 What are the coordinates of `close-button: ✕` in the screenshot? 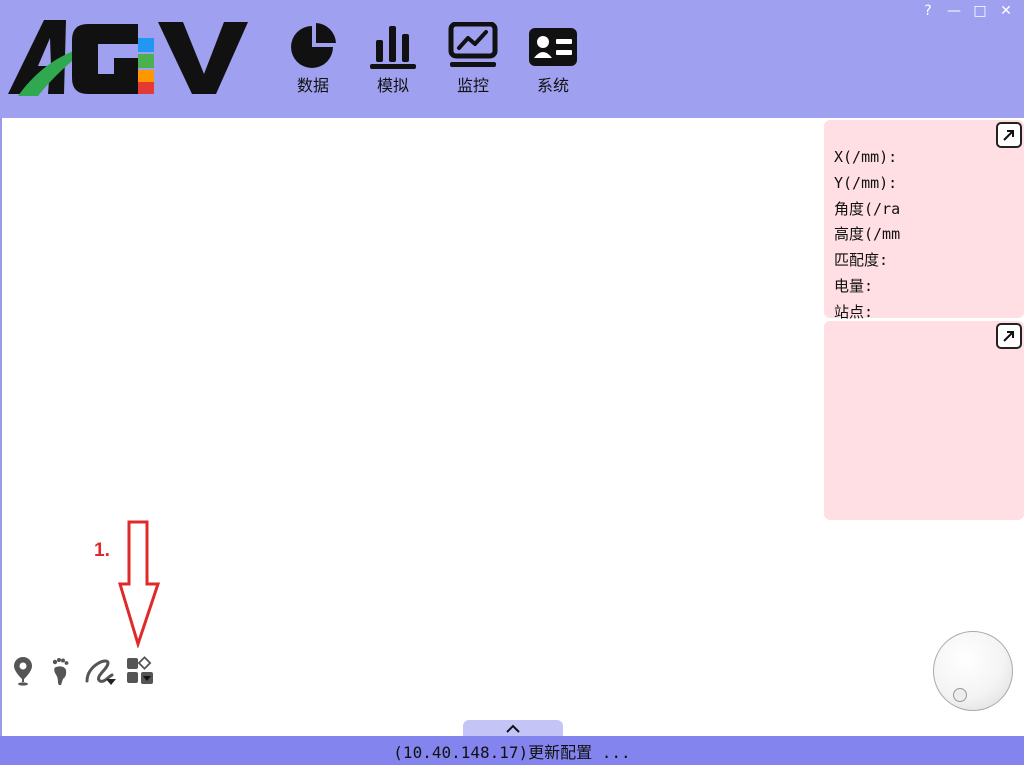 It's located at (1006, 11).